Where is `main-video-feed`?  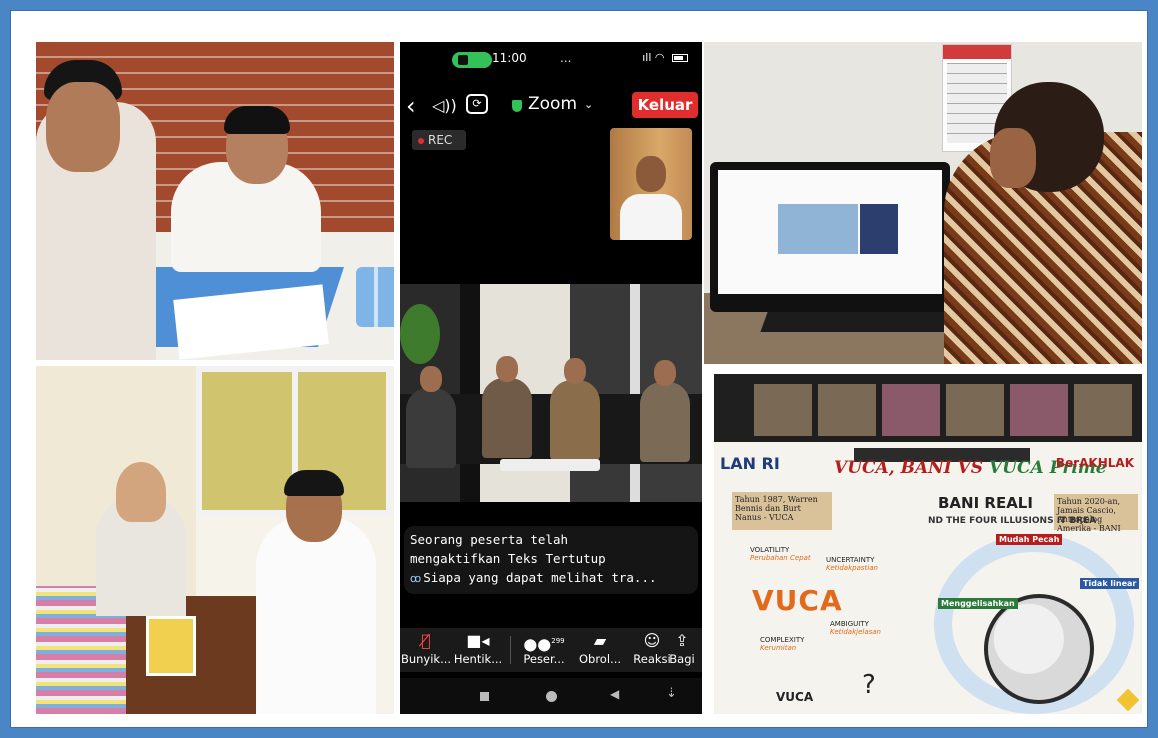 main-video-feed is located at coordinates (551, 393).